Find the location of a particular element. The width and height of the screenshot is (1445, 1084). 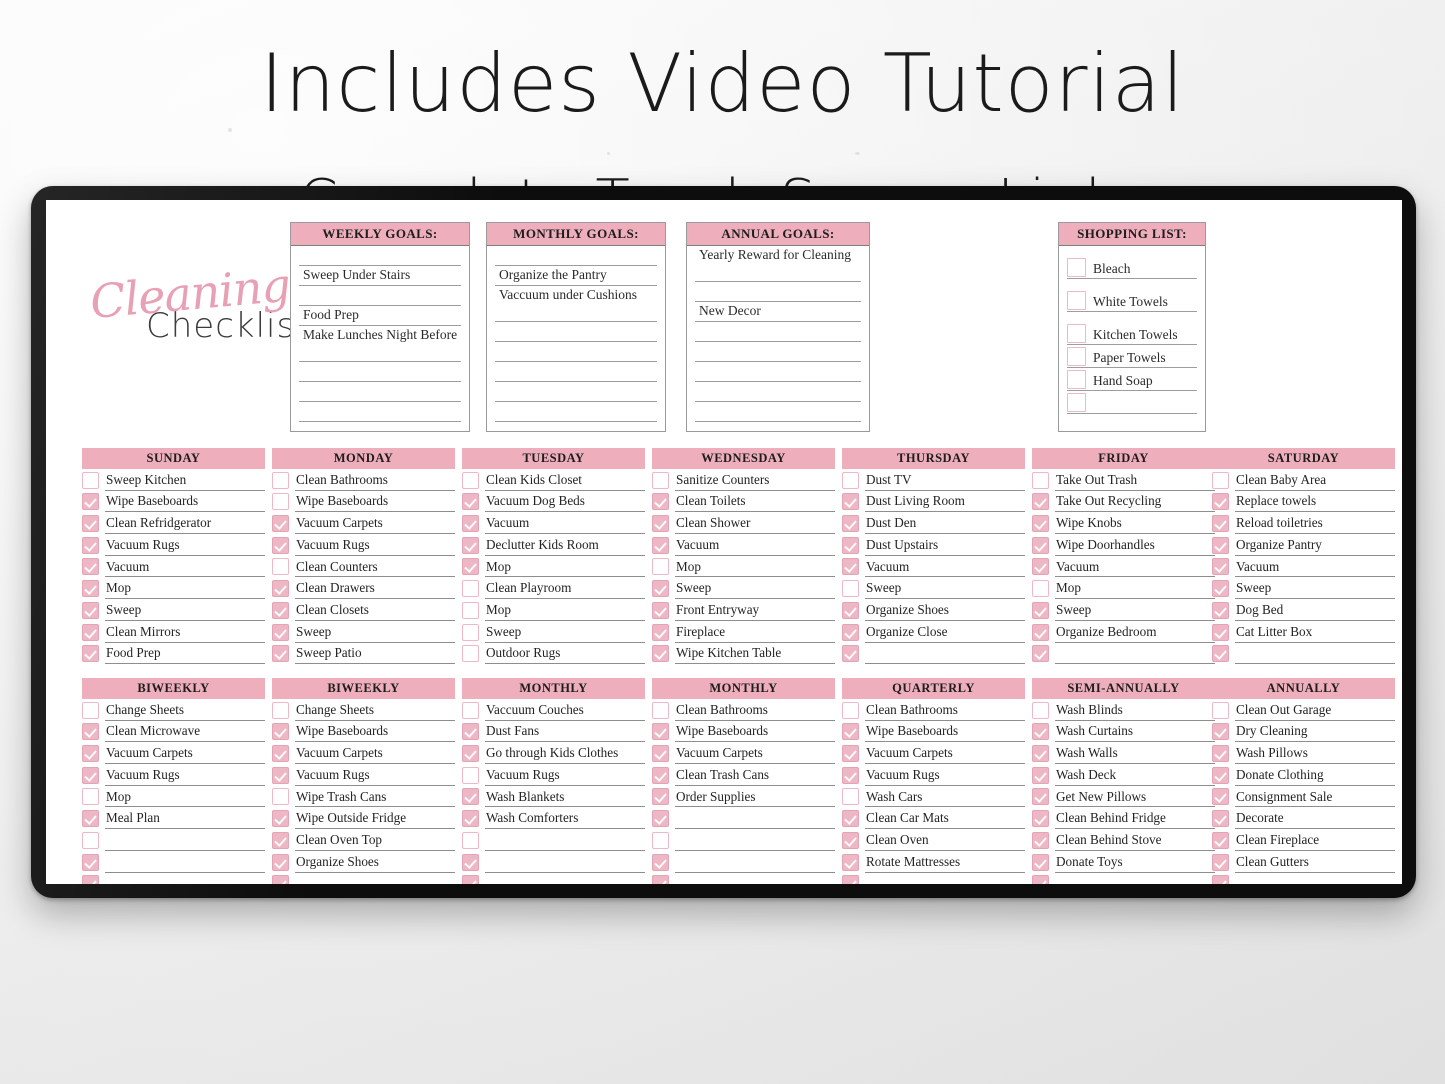

task-row: Wash Pillows is located at coordinates (1303, 753).